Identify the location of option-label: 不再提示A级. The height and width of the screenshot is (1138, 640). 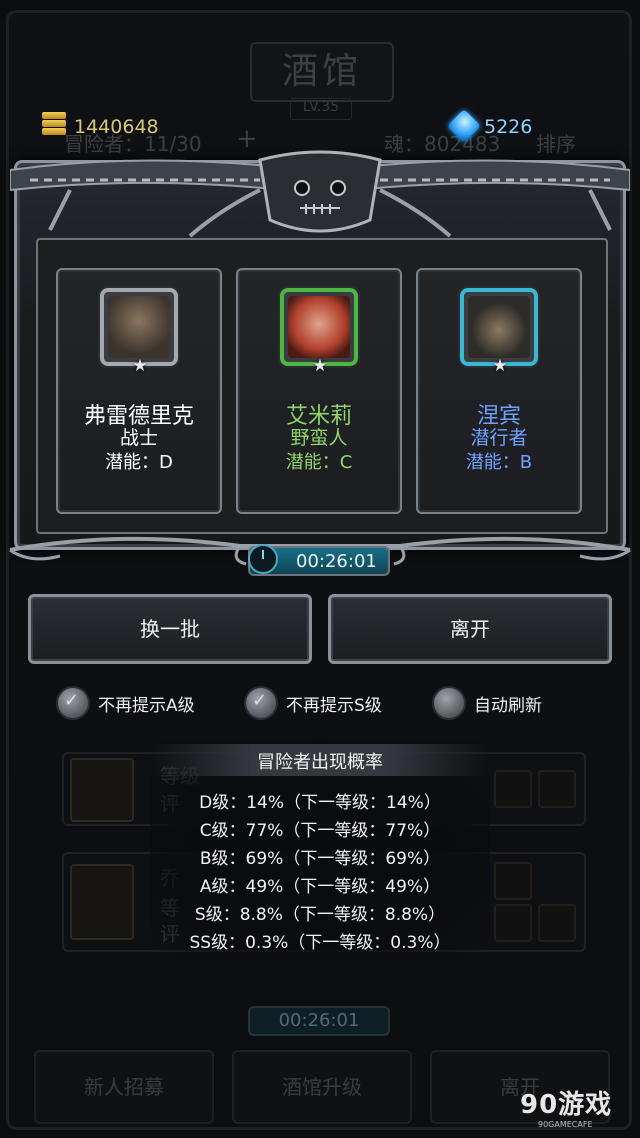
(146, 706).